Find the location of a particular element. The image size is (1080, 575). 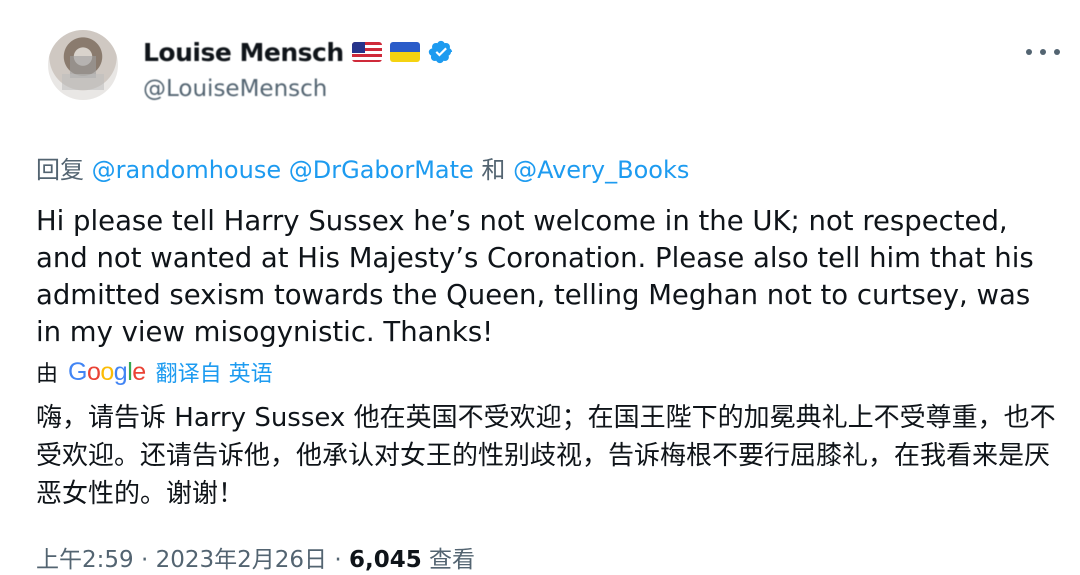

author-name-row: Louise Mensch is located at coordinates (298, 52).